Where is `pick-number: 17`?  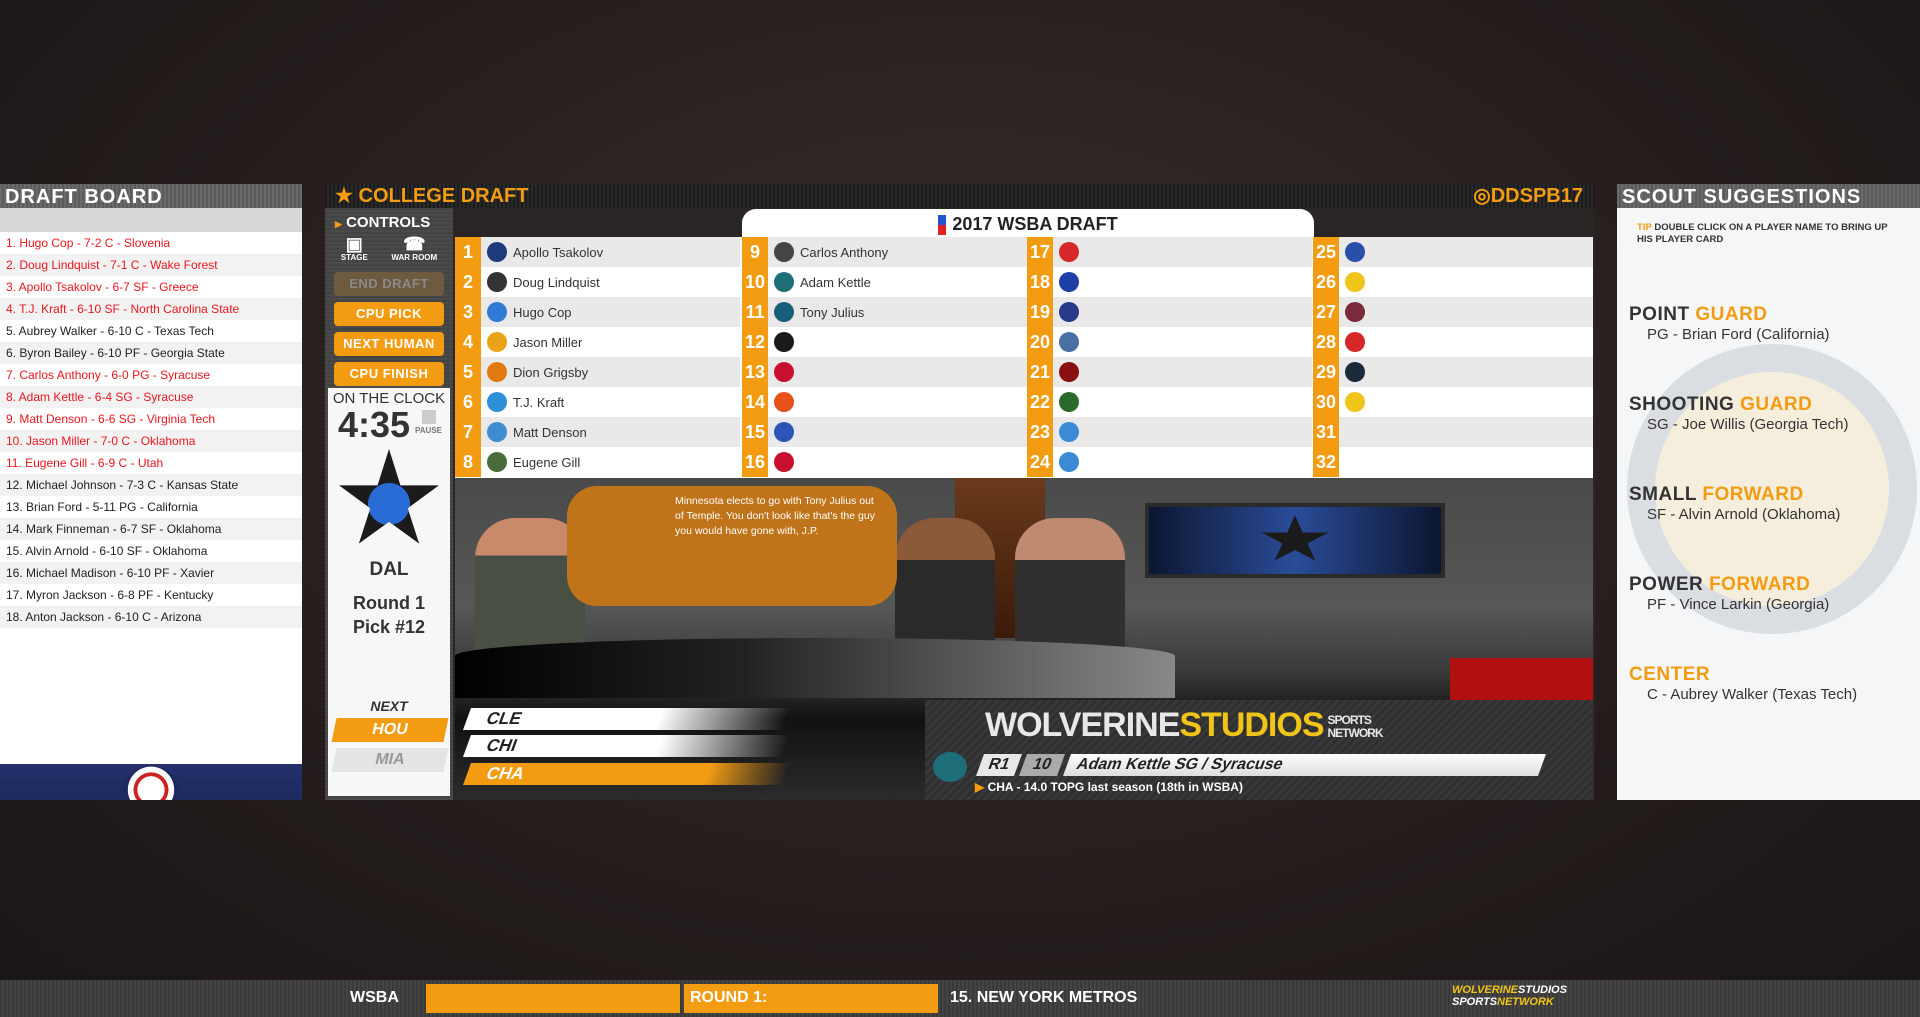
pick-number: 17 is located at coordinates (1040, 252).